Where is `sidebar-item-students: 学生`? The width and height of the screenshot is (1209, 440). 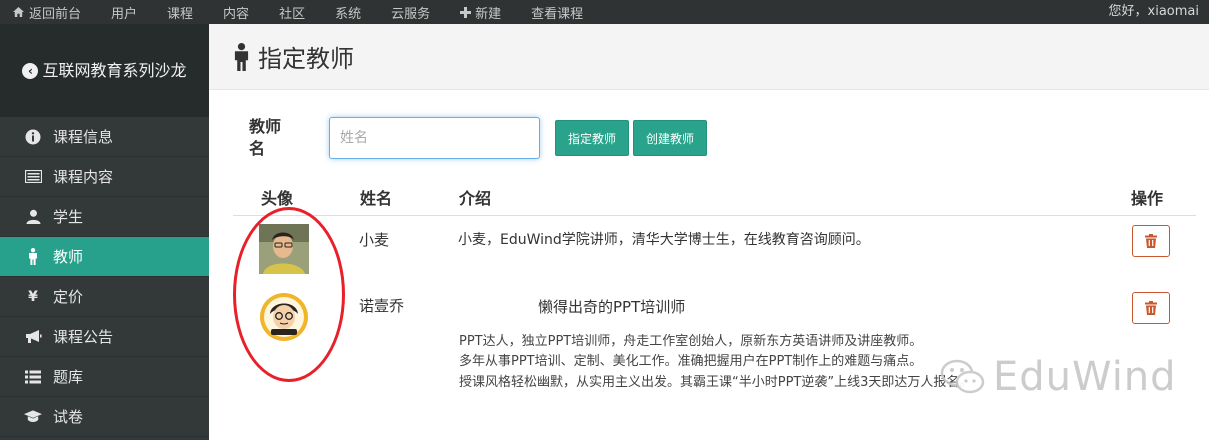 sidebar-item-students: 学生 is located at coordinates (104, 217).